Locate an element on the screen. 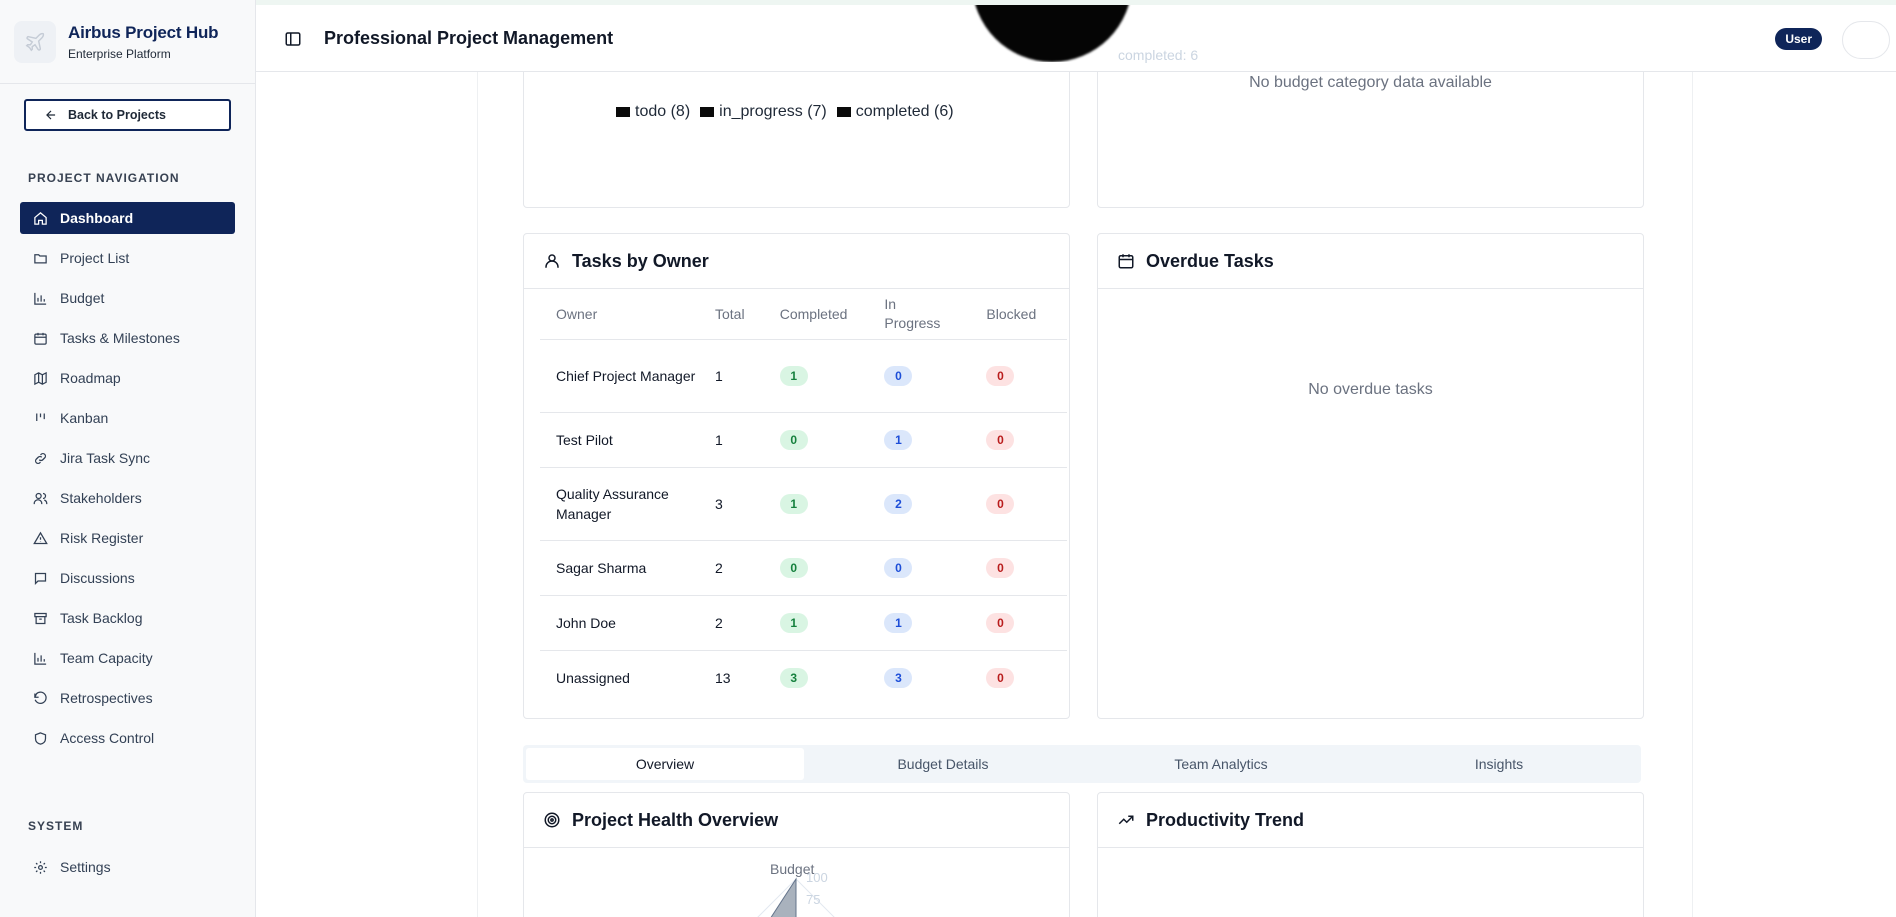  table-row: Sagar Sharma 2 0 0 0 is located at coordinates (803, 568).